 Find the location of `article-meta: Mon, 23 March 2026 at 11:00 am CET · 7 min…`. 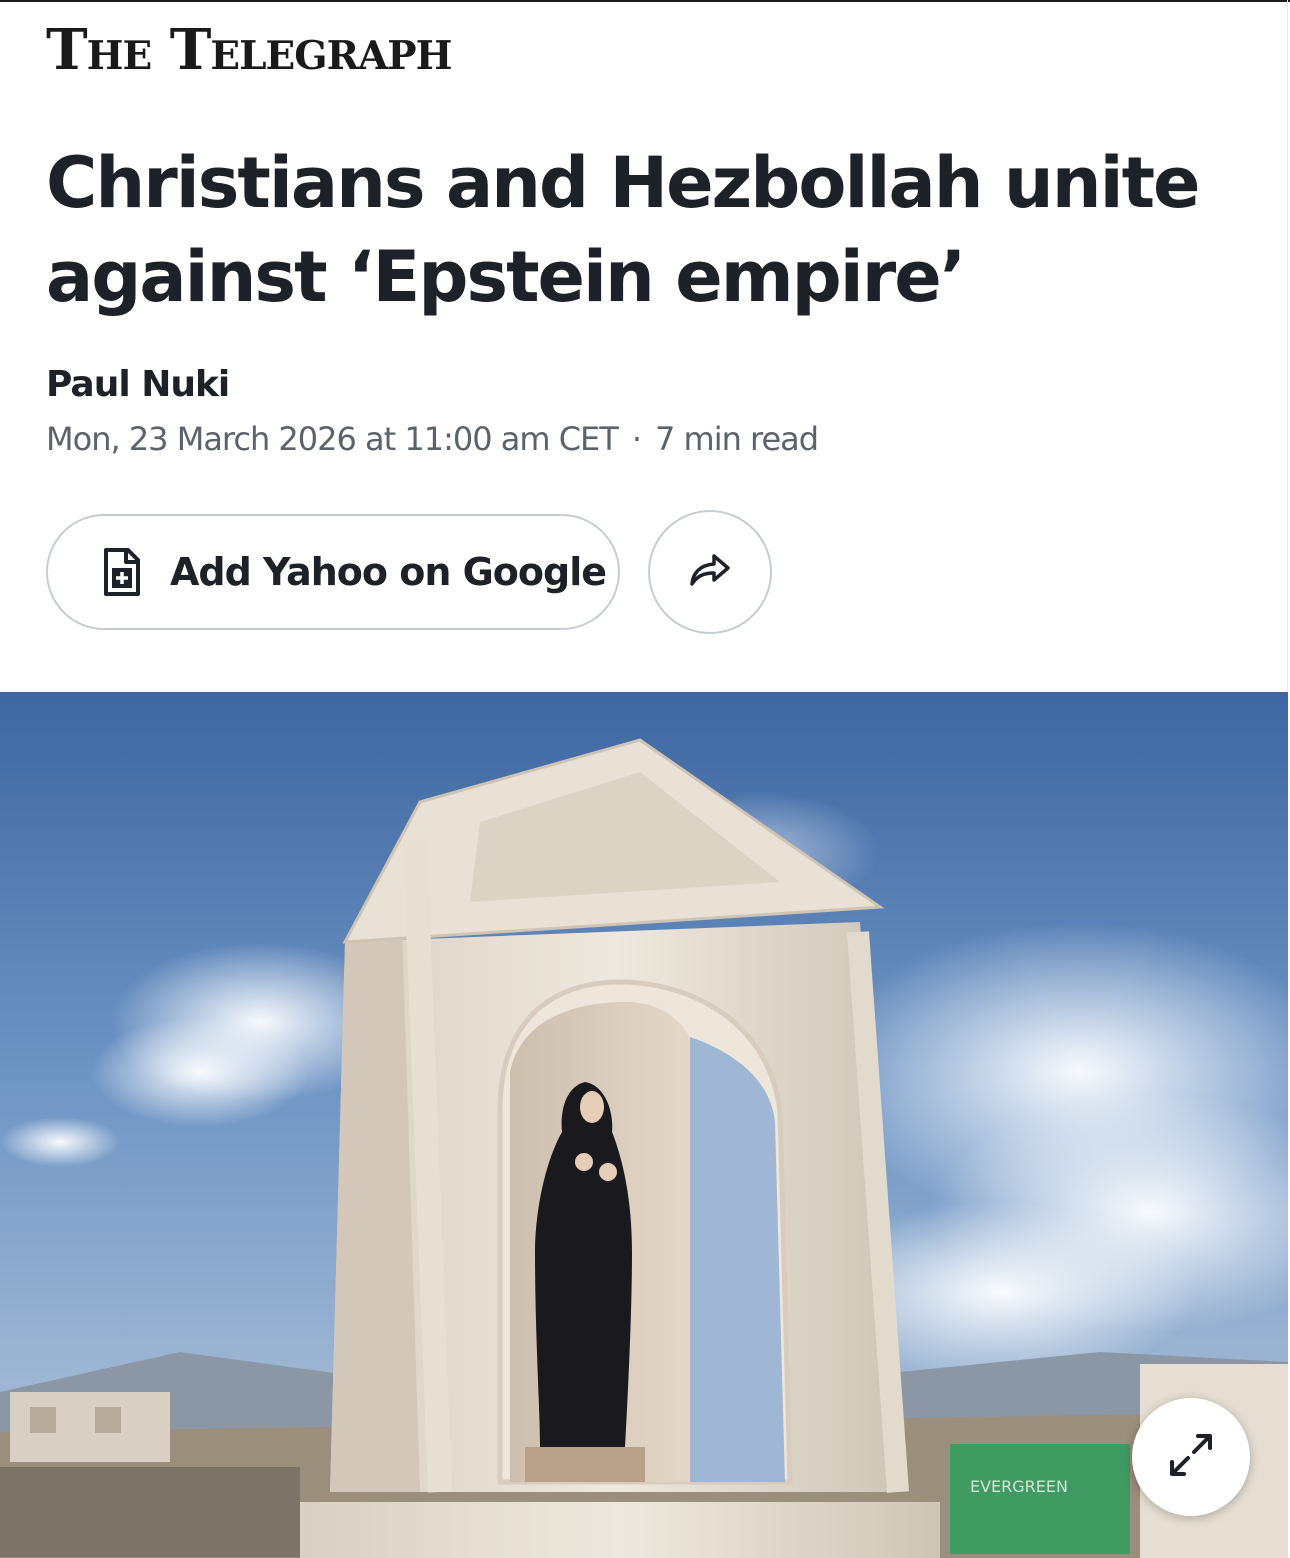

article-meta: Mon, 23 March 2026 at 11:00 am CET · 7 min… is located at coordinates (432, 439).